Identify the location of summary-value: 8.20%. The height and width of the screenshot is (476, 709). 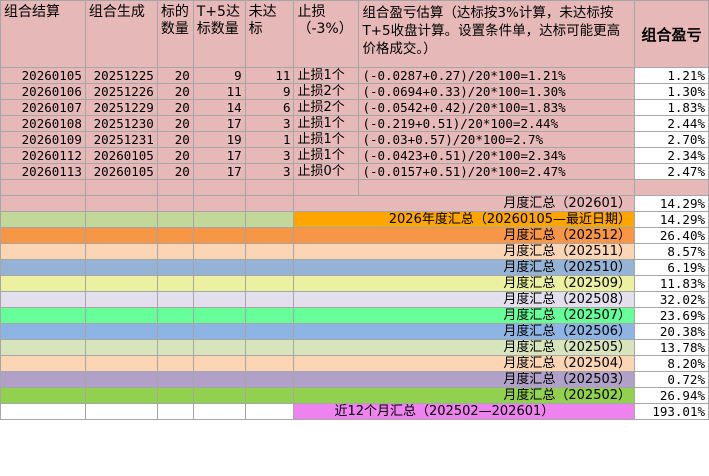
(671, 363).